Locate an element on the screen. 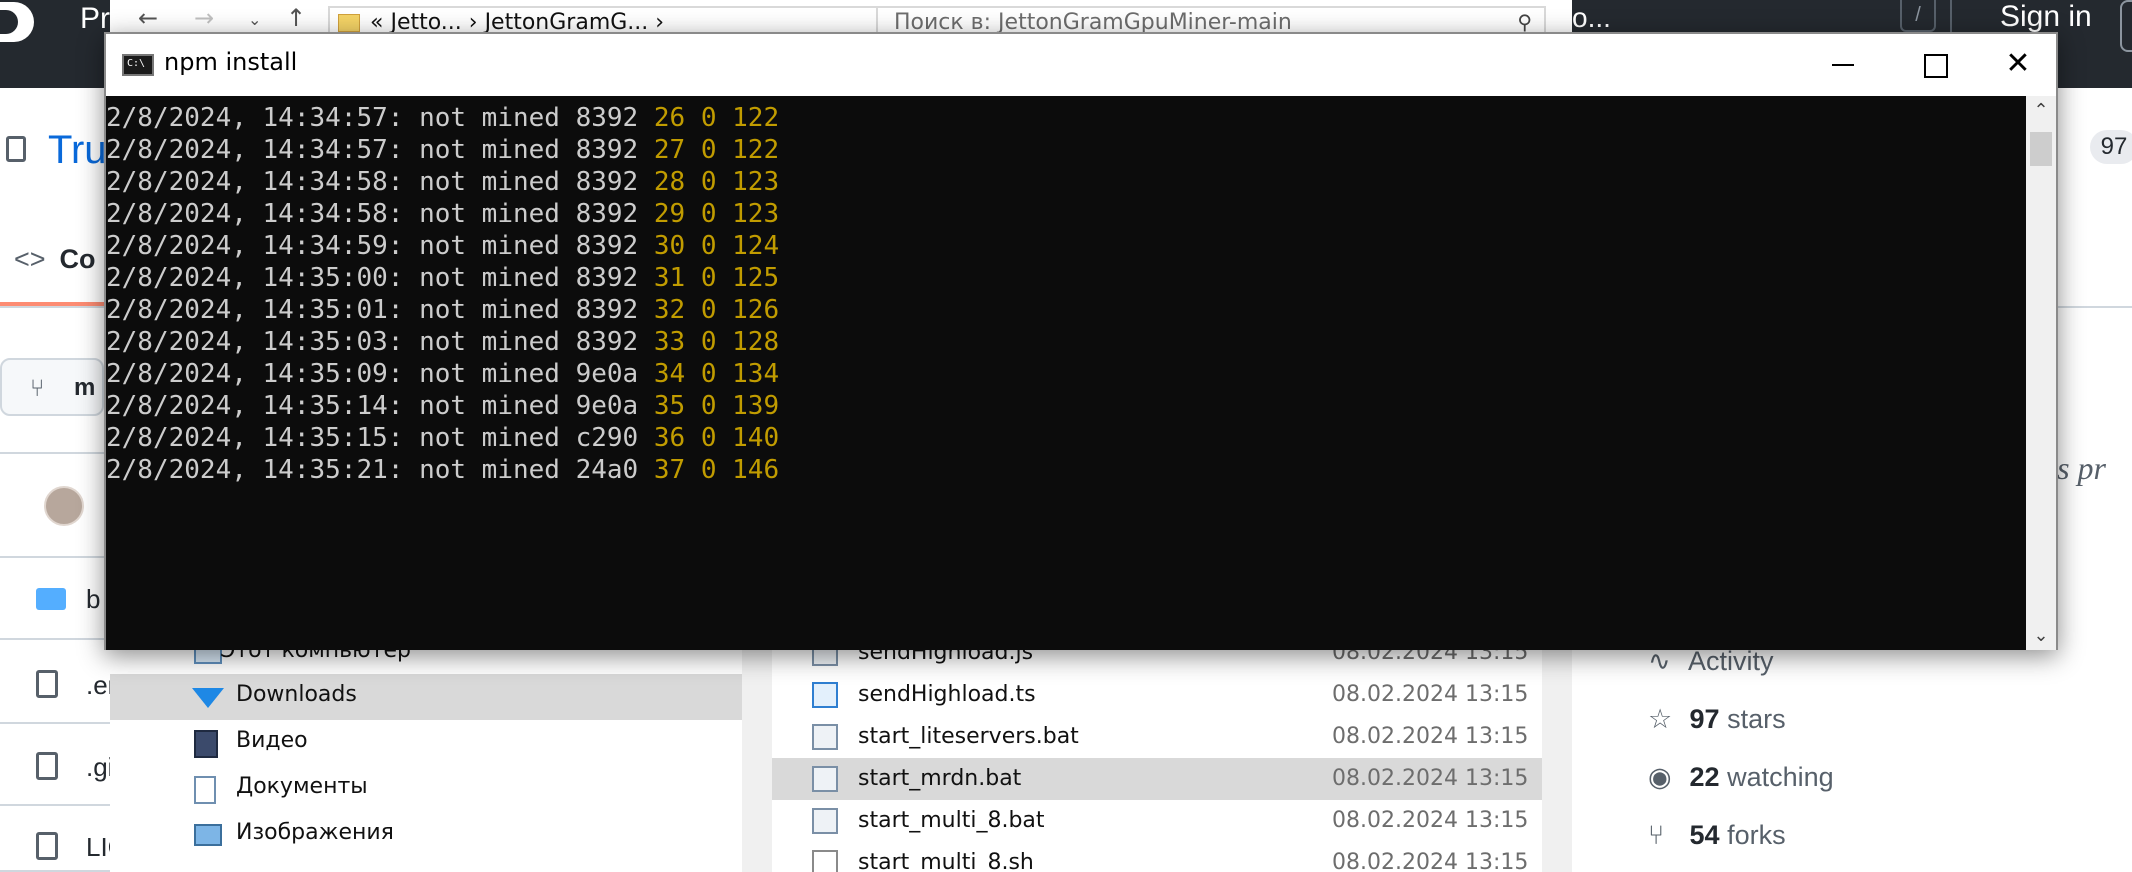 This screenshot has height=872, width=2132. log-stats: 30 0 124 is located at coordinates (716, 246).